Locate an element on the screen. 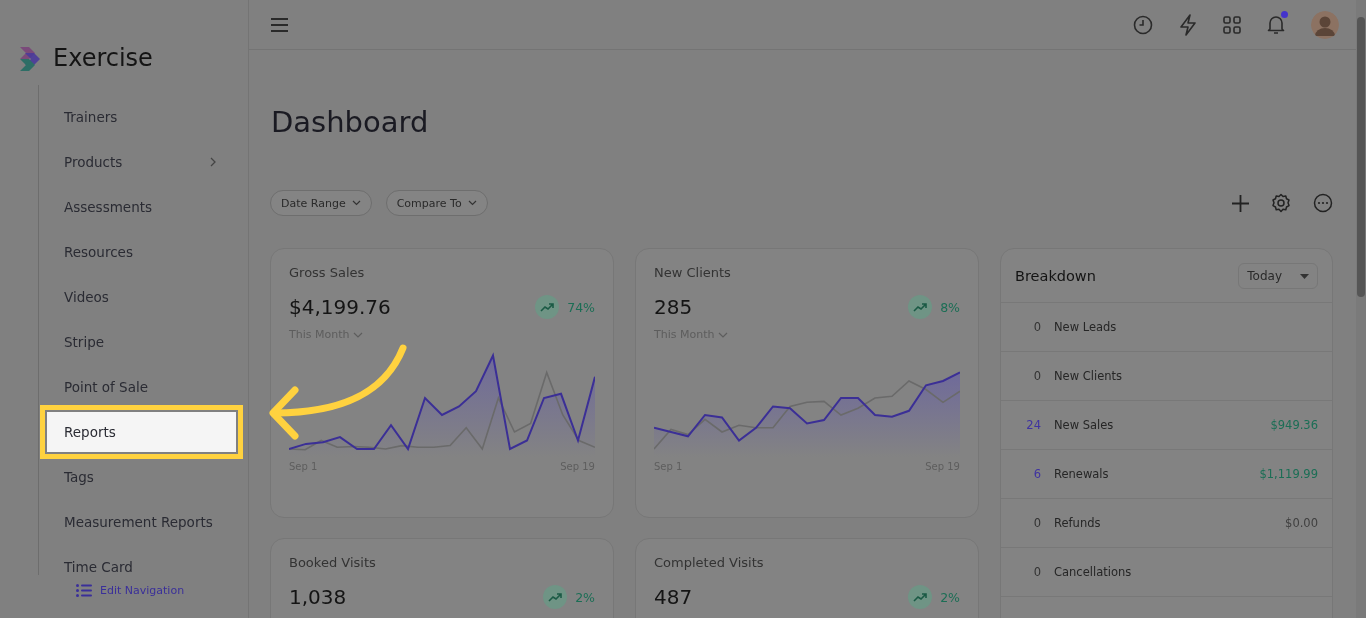 The height and width of the screenshot is (618, 1366). row-count: 24 is located at coordinates (1033, 425).